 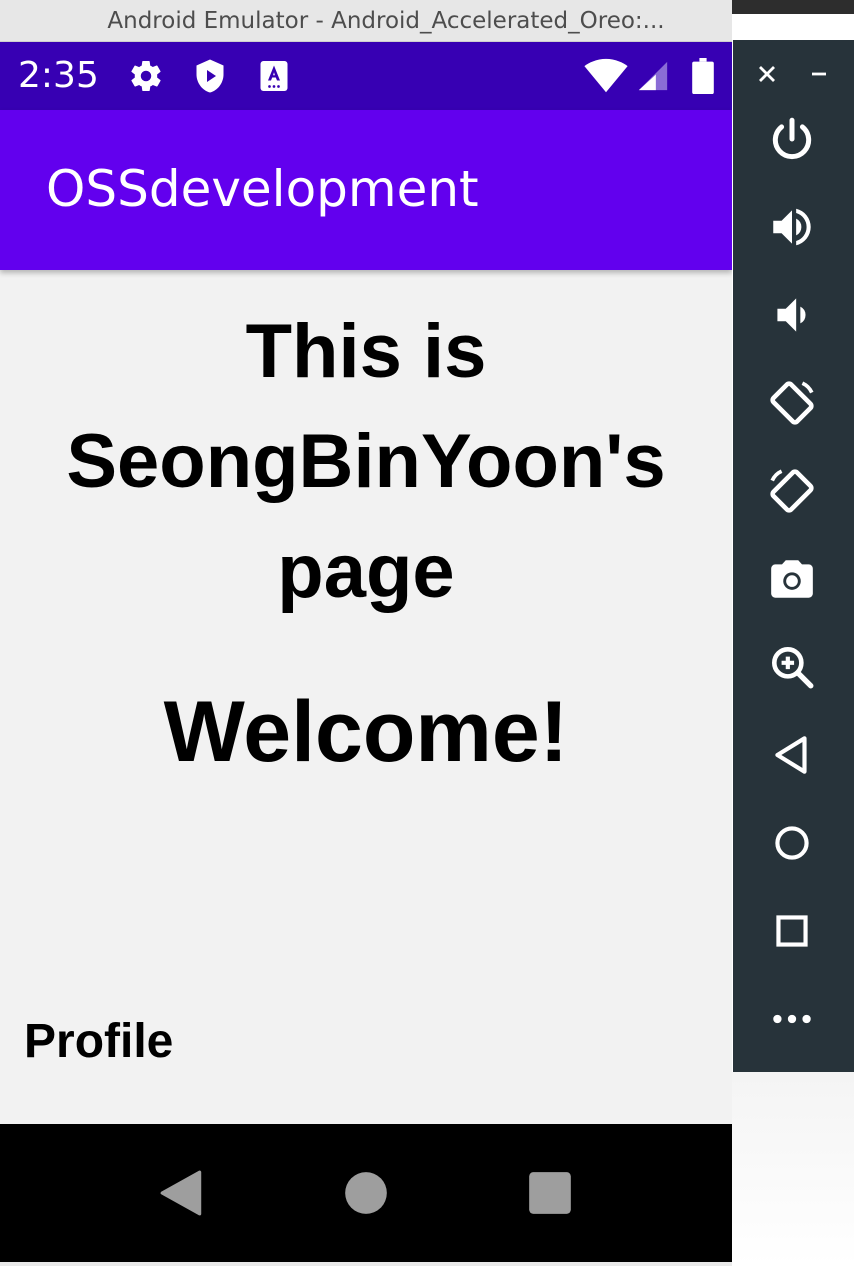 What do you see at coordinates (792, 579) in the screenshot?
I see `camera-icon` at bounding box center [792, 579].